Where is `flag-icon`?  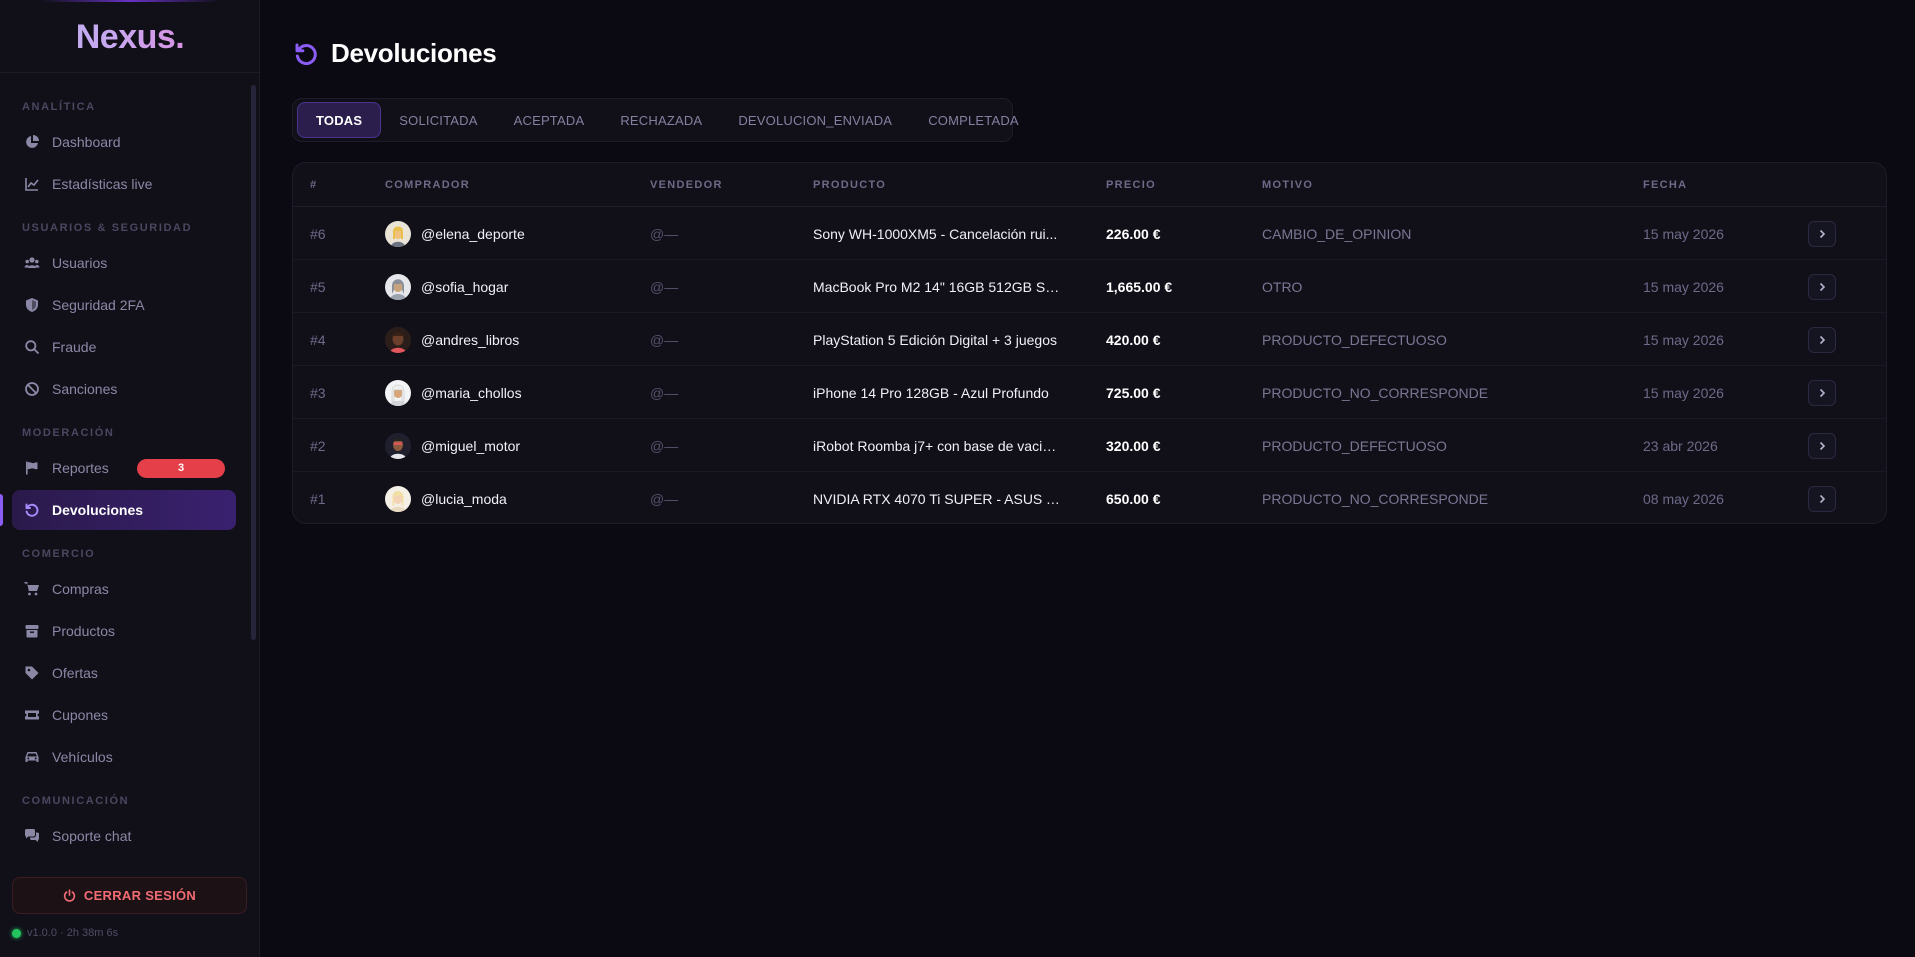 flag-icon is located at coordinates (32, 468).